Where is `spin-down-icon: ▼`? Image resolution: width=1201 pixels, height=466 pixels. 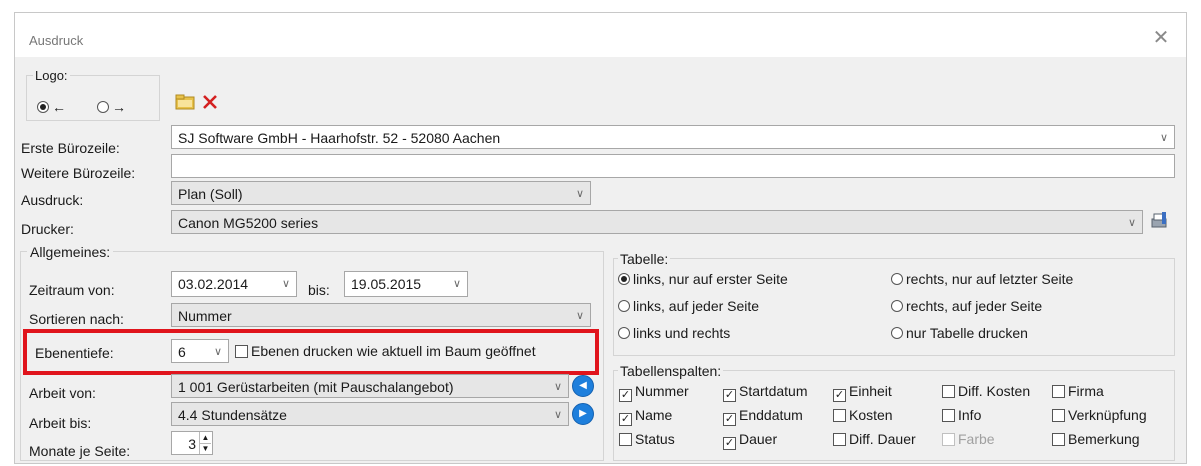 spin-down-icon: ▼ is located at coordinates (205, 448).